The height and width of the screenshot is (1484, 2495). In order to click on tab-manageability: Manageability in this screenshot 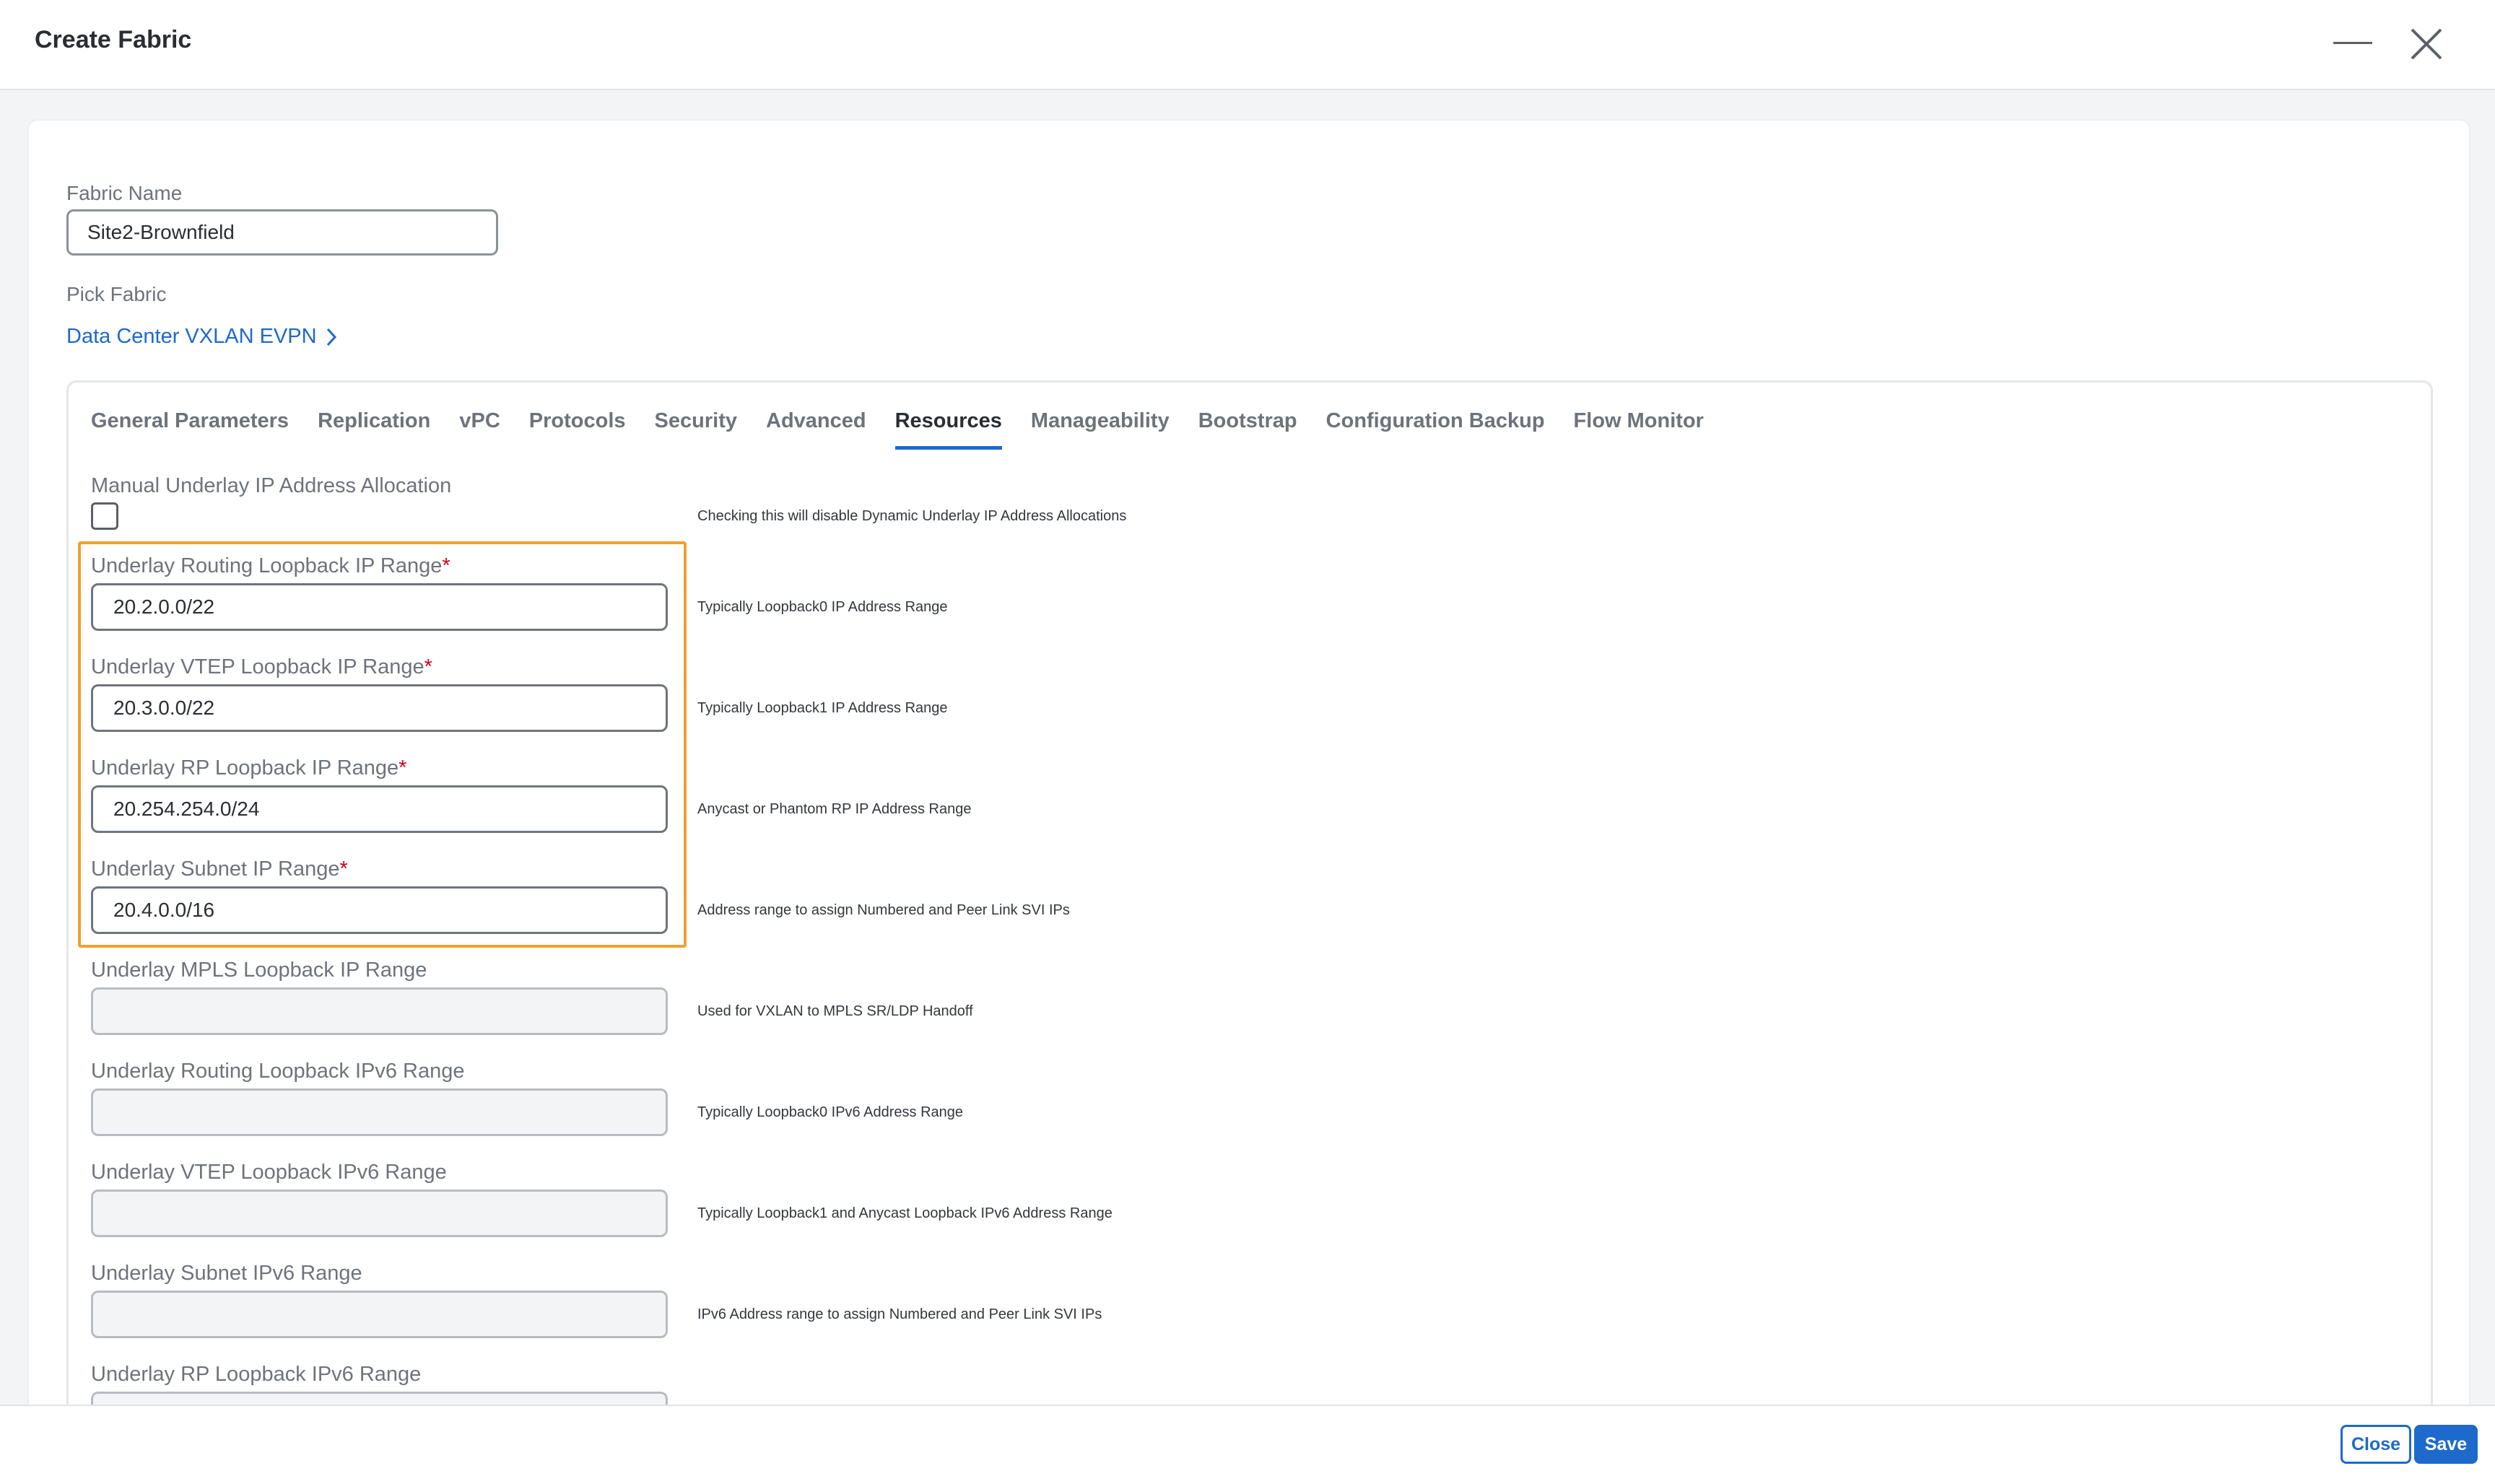, I will do `click(1100, 428)`.